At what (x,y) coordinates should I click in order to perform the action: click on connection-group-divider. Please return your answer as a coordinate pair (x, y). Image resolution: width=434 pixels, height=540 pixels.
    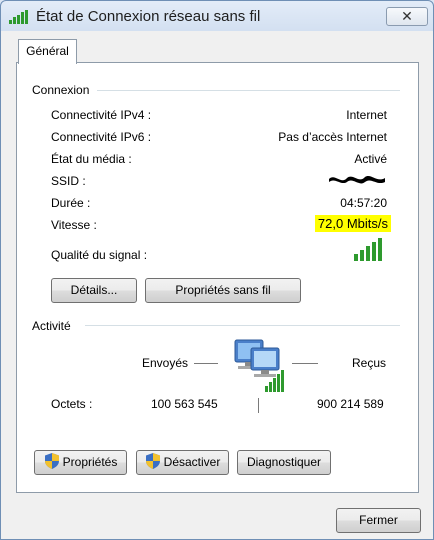
    Looking at the image, I should click on (248, 90).